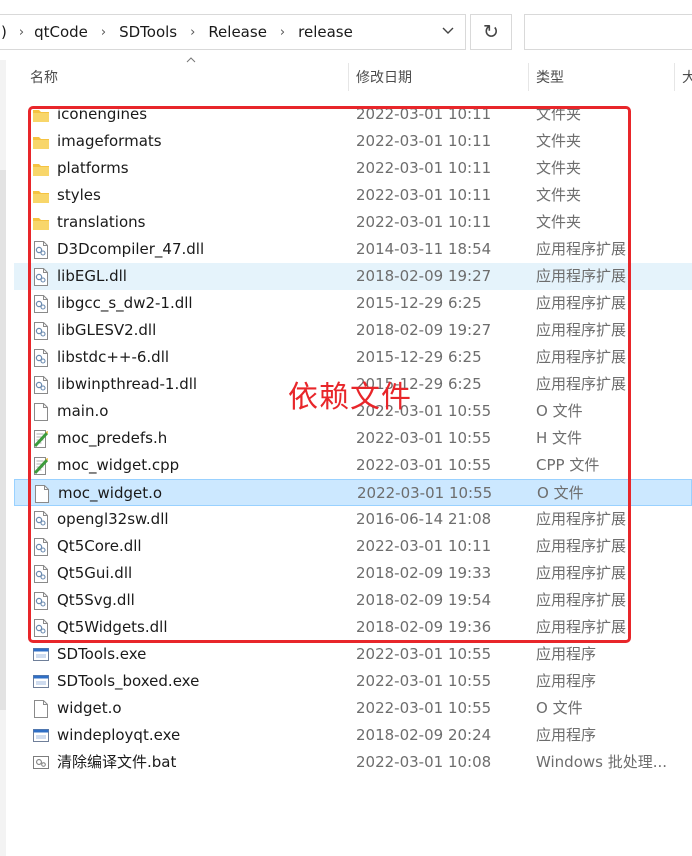 Image resolution: width=692 pixels, height=856 pixels. I want to click on file-row: moc_predefs.h 2022-03-01 10:55 H 文件, so click(353, 438).